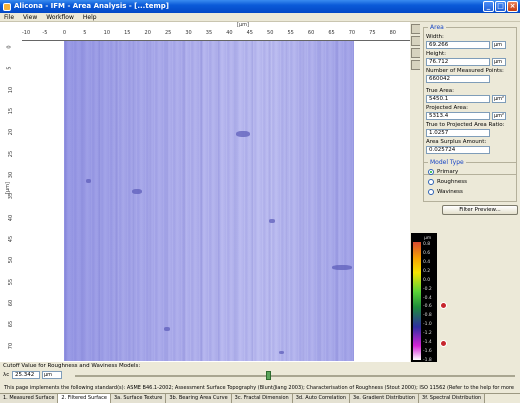 This screenshot has width=520, height=403. What do you see at coordinates (456, 142) in the screenshot?
I see `surplus-label: Area Surplus Amount:` at bounding box center [456, 142].